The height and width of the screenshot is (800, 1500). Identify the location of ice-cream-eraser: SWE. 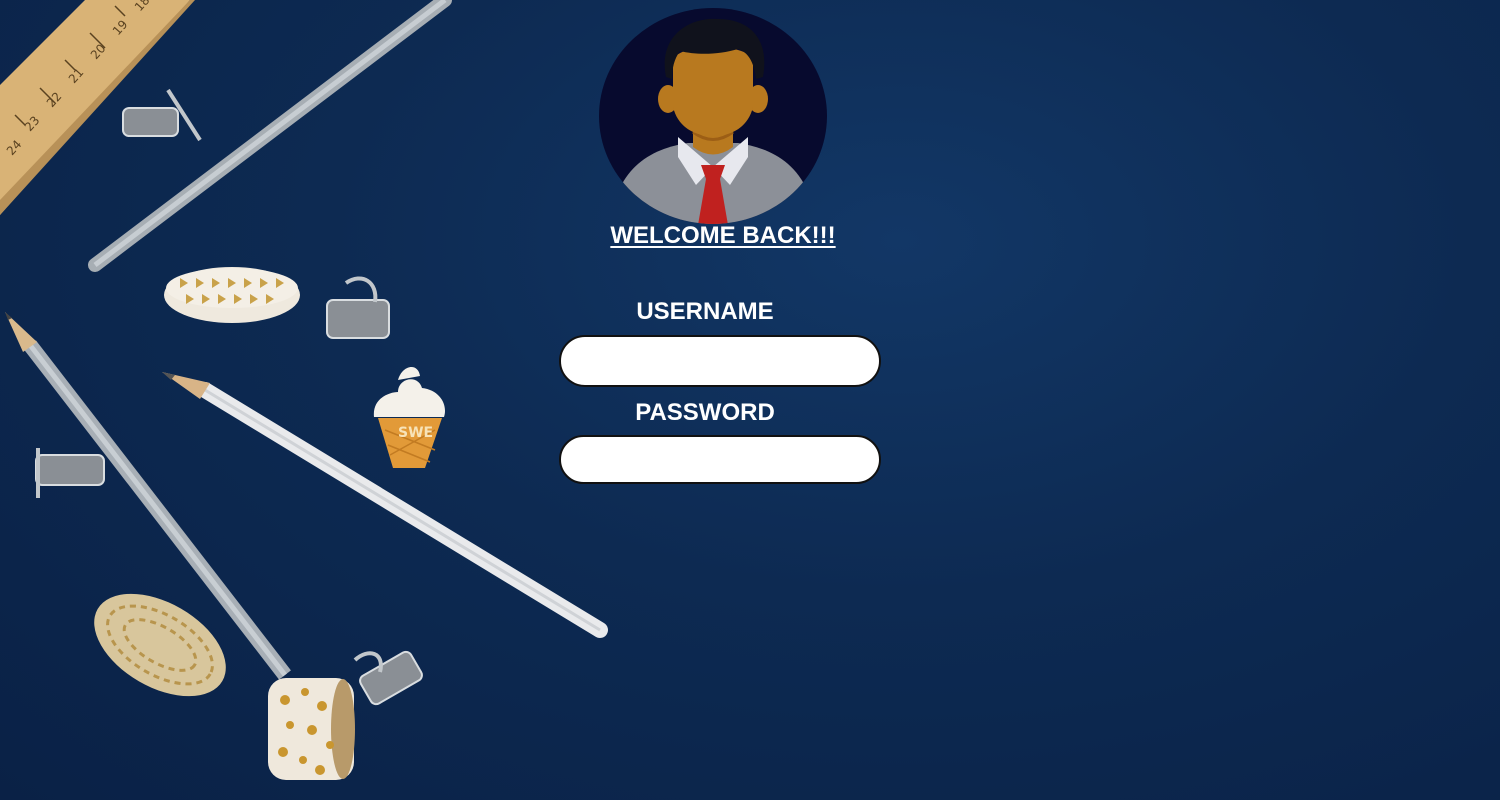
(409, 417).